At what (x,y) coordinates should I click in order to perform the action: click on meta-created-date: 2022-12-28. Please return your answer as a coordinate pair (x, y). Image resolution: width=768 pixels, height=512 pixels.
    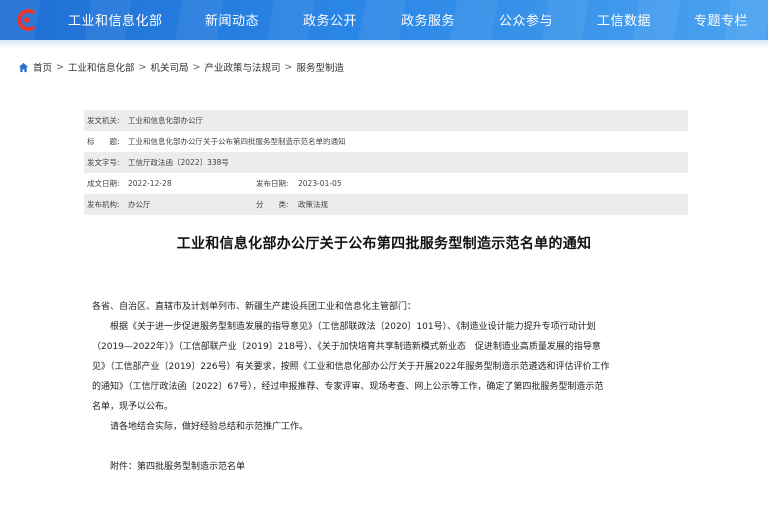
    Looking at the image, I should click on (150, 183).